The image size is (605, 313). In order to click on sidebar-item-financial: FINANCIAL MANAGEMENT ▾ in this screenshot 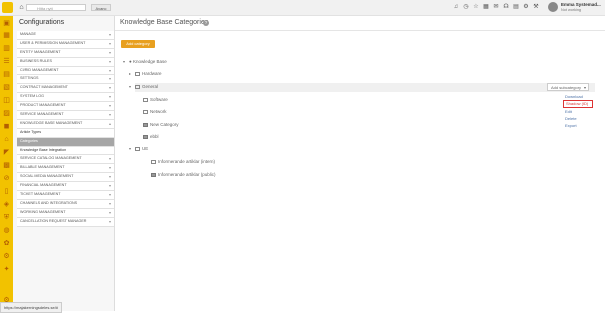, I will do `click(65, 187)`.